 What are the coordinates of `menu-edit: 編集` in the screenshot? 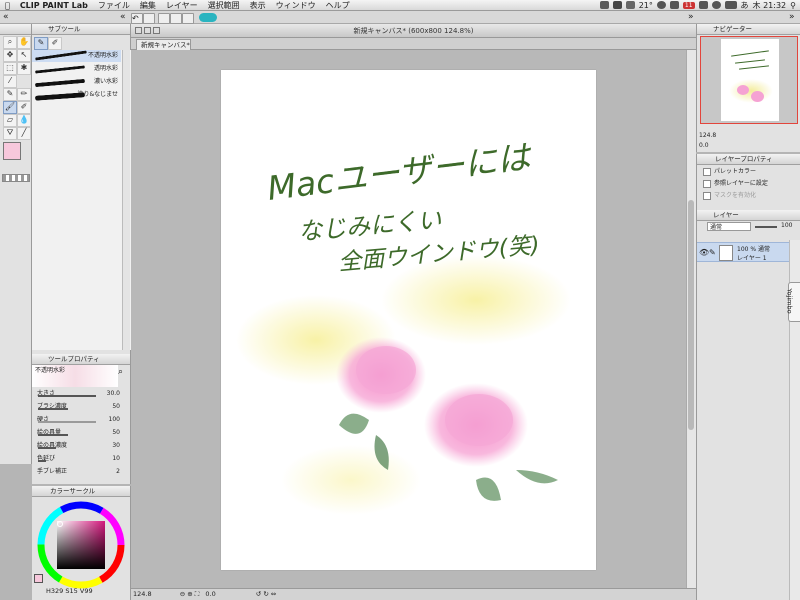 It's located at (148, 5).